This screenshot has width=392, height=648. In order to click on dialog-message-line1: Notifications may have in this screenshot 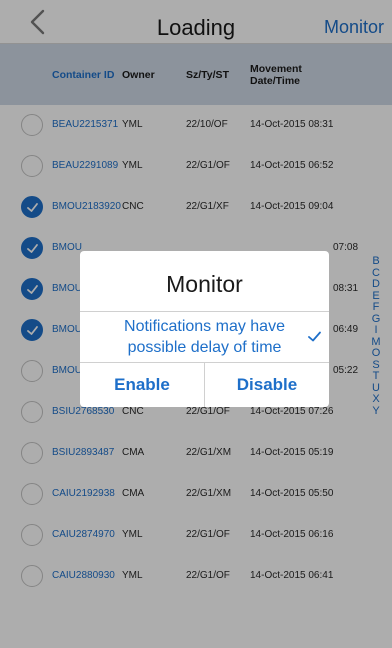, I will do `click(204, 326)`.